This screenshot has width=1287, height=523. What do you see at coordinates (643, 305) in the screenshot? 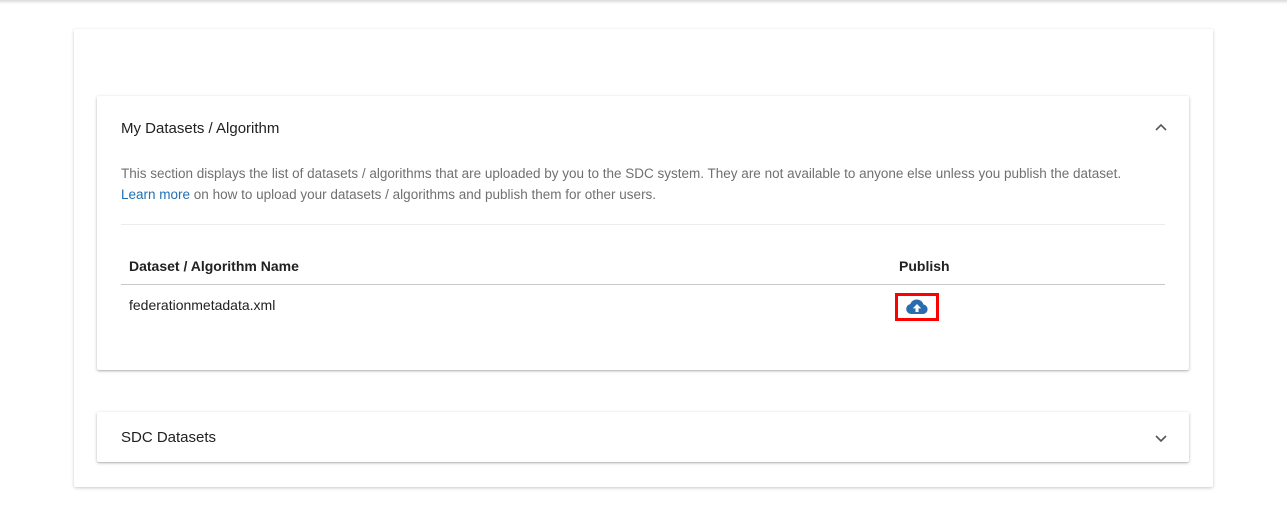
I see `table-row: federationmetadata.xml` at bounding box center [643, 305].